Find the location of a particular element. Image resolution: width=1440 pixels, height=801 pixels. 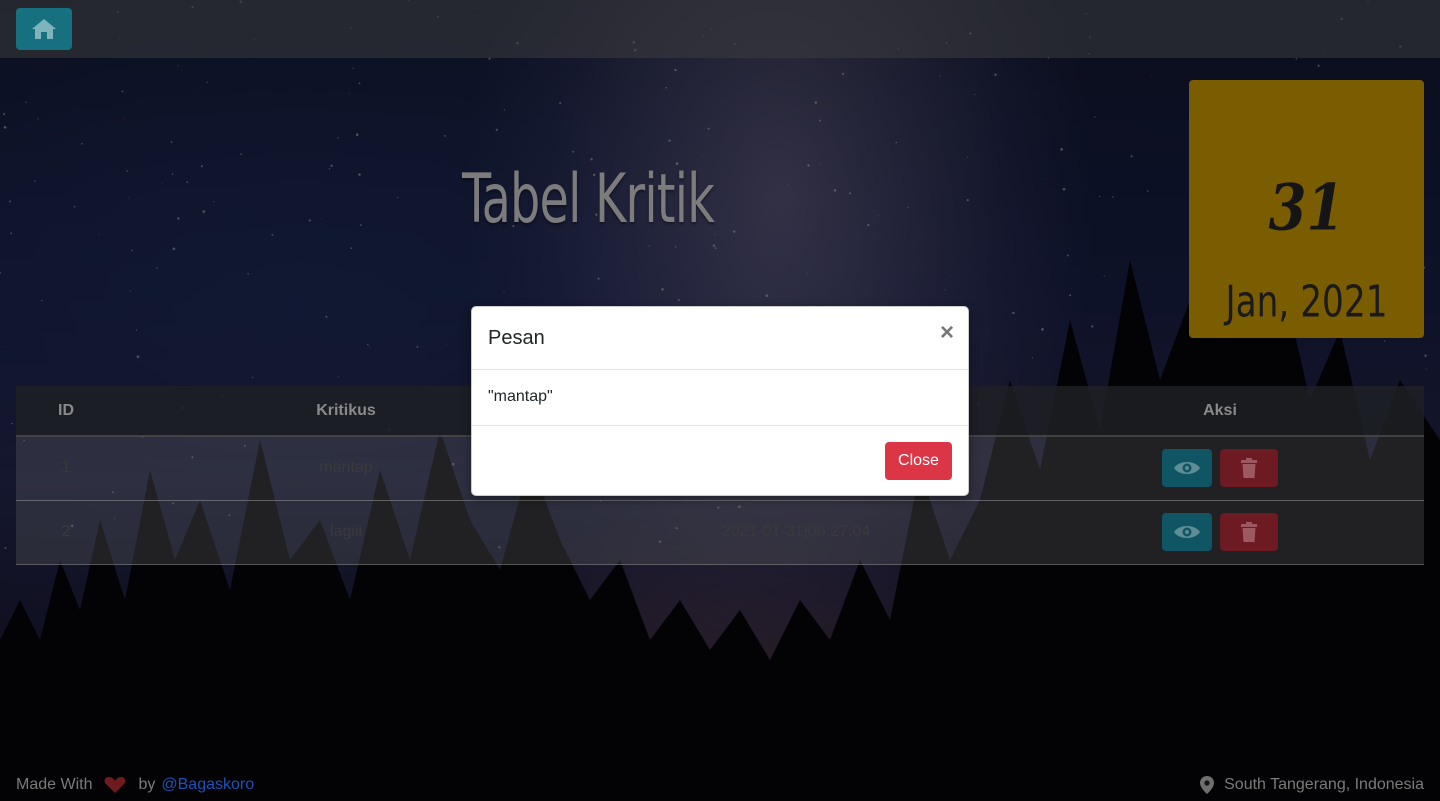

footer-credit: Made With by @Bagaskoro is located at coordinates (135, 785).